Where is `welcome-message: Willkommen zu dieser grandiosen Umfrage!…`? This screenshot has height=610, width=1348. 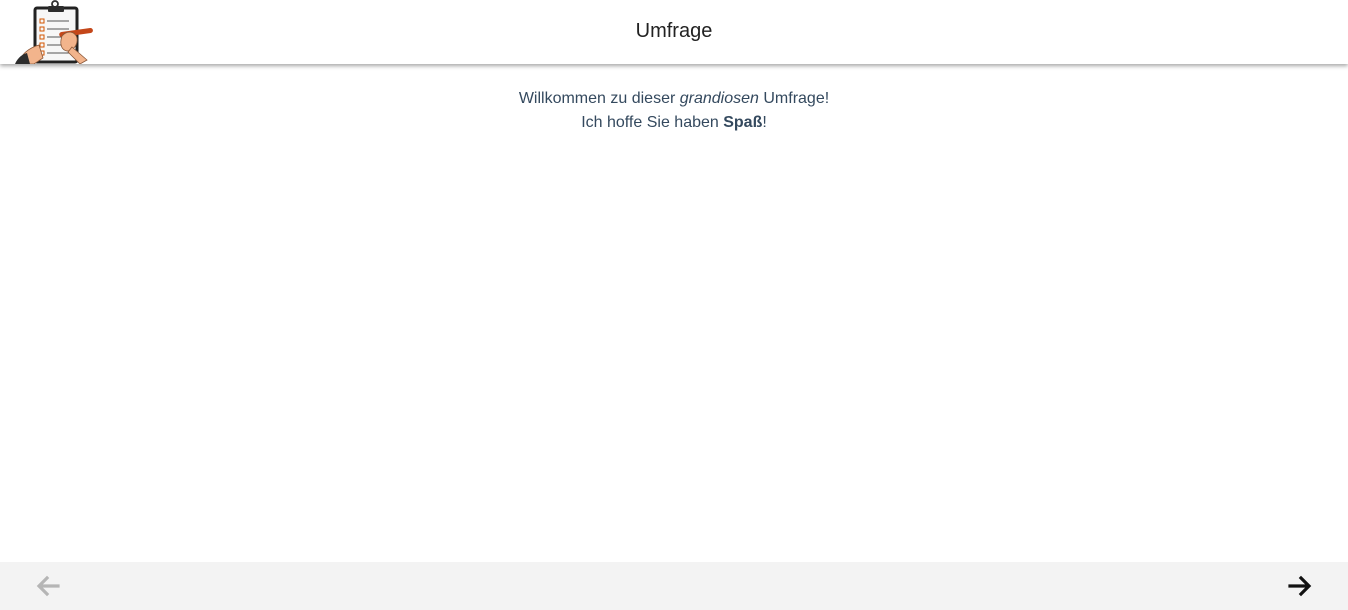 welcome-message: Willkommen zu dieser grandiosen Umfrage!… is located at coordinates (674, 111).